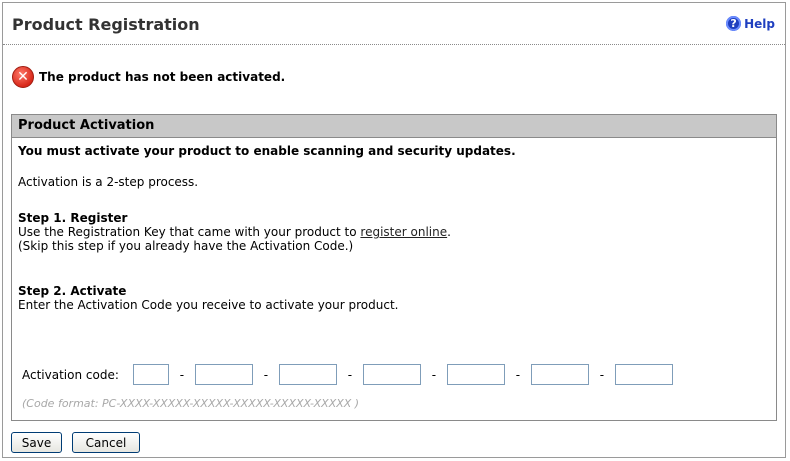 The image size is (790, 461). Describe the element at coordinates (106, 442) in the screenshot. I see `cancel-button: Cancel` at that location.